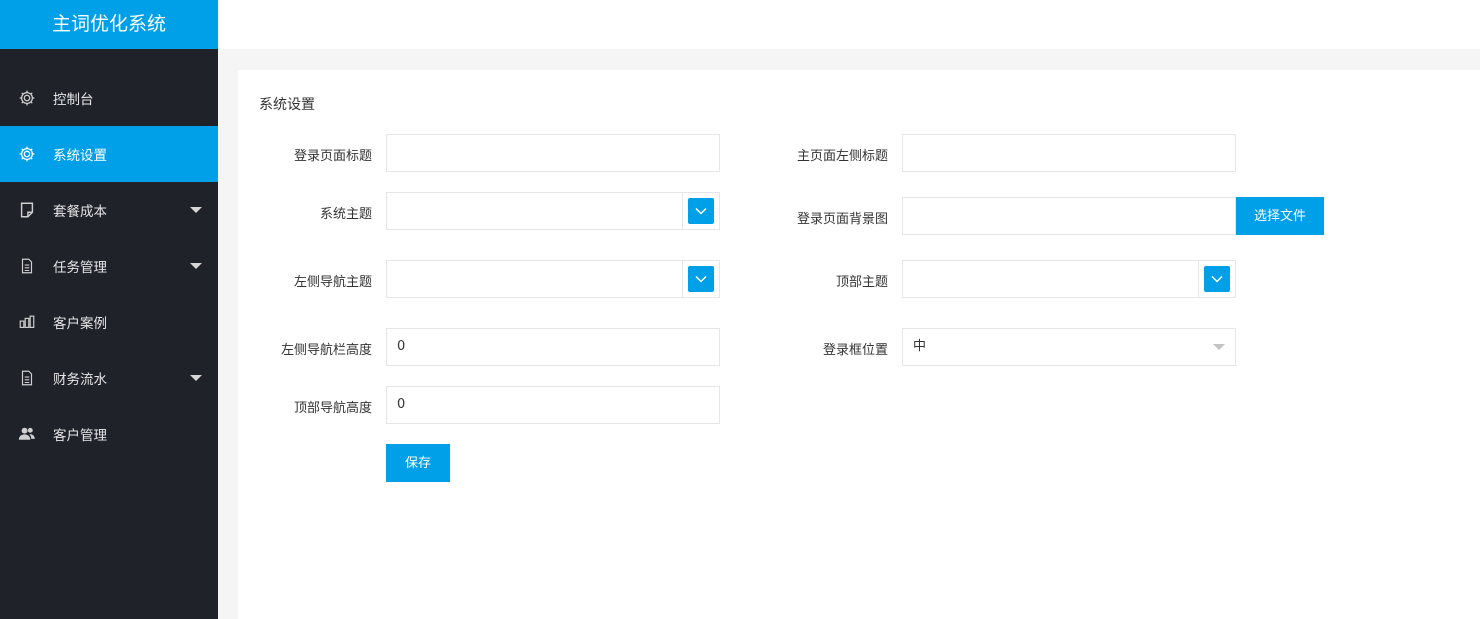  Describe the element at coordinates (332, 156) in the screenshot. I see `login-title-label: 登录页面标题` at that location.